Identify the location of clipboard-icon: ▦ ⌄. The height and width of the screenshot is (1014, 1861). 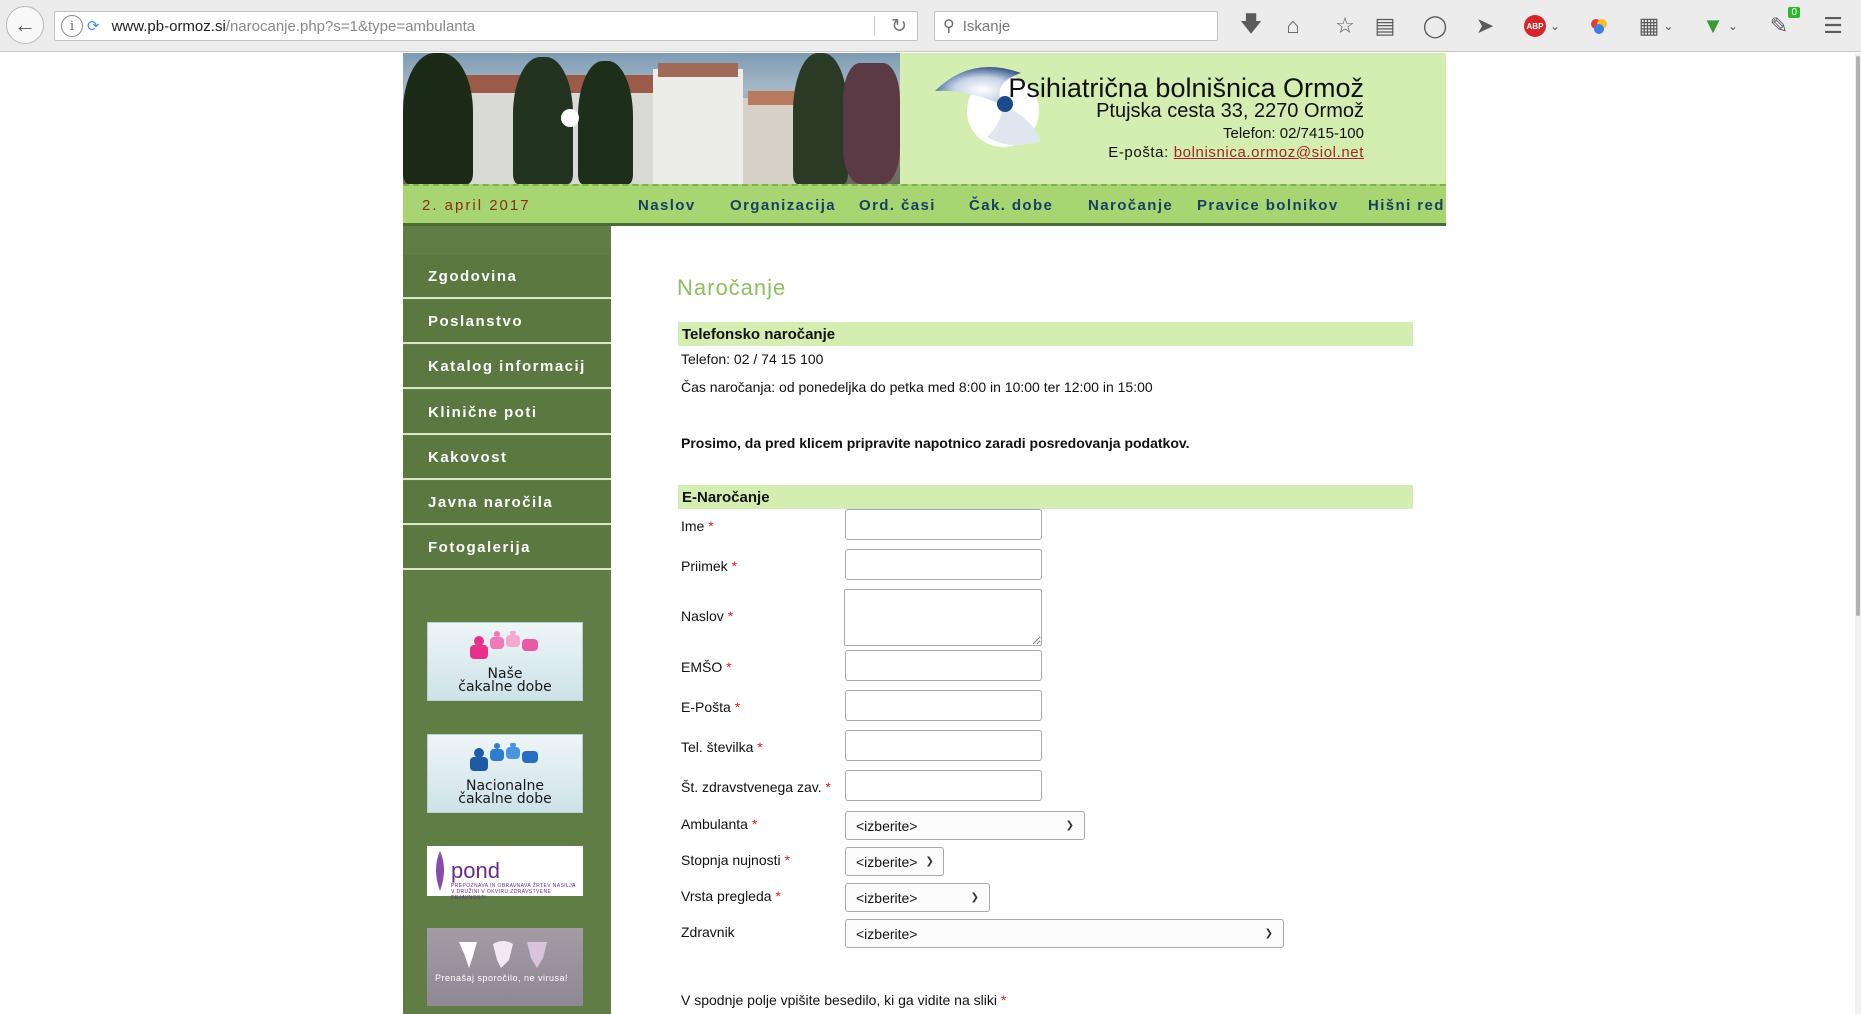
(1656, 26).